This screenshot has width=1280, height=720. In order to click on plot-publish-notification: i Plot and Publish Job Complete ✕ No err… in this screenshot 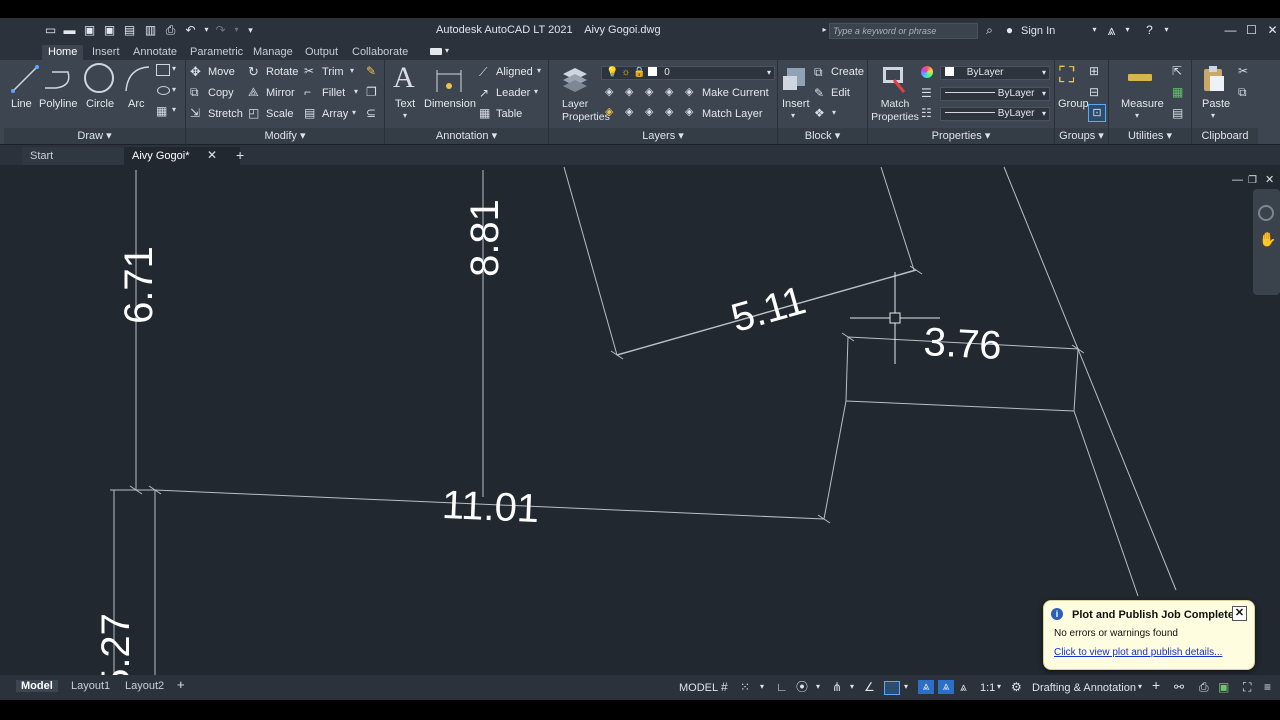, I will do `click(1149, 635)`.